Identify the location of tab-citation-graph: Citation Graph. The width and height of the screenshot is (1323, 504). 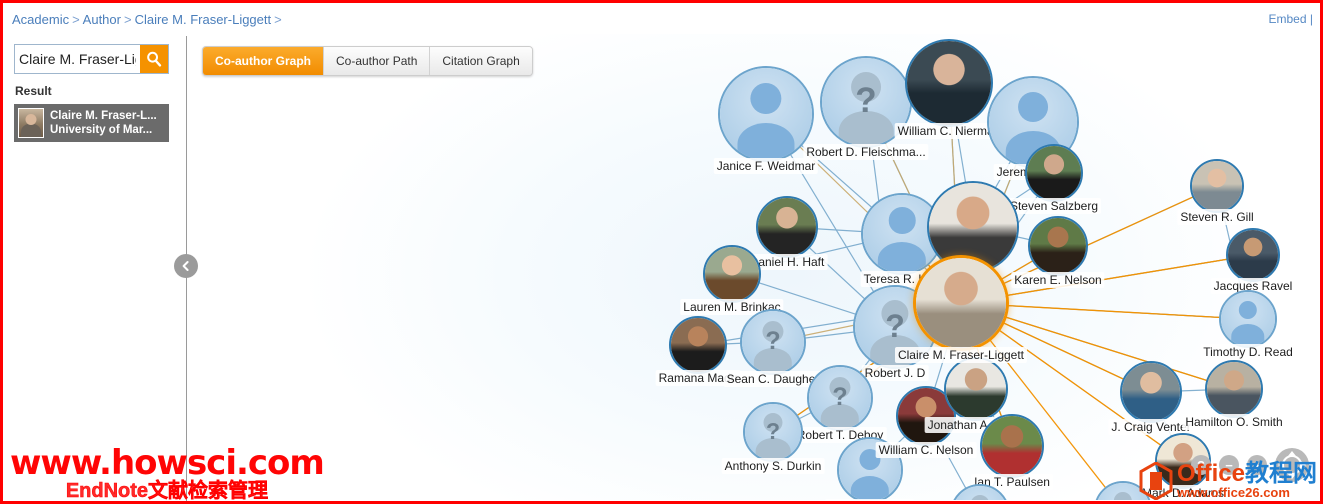
(481, 61).